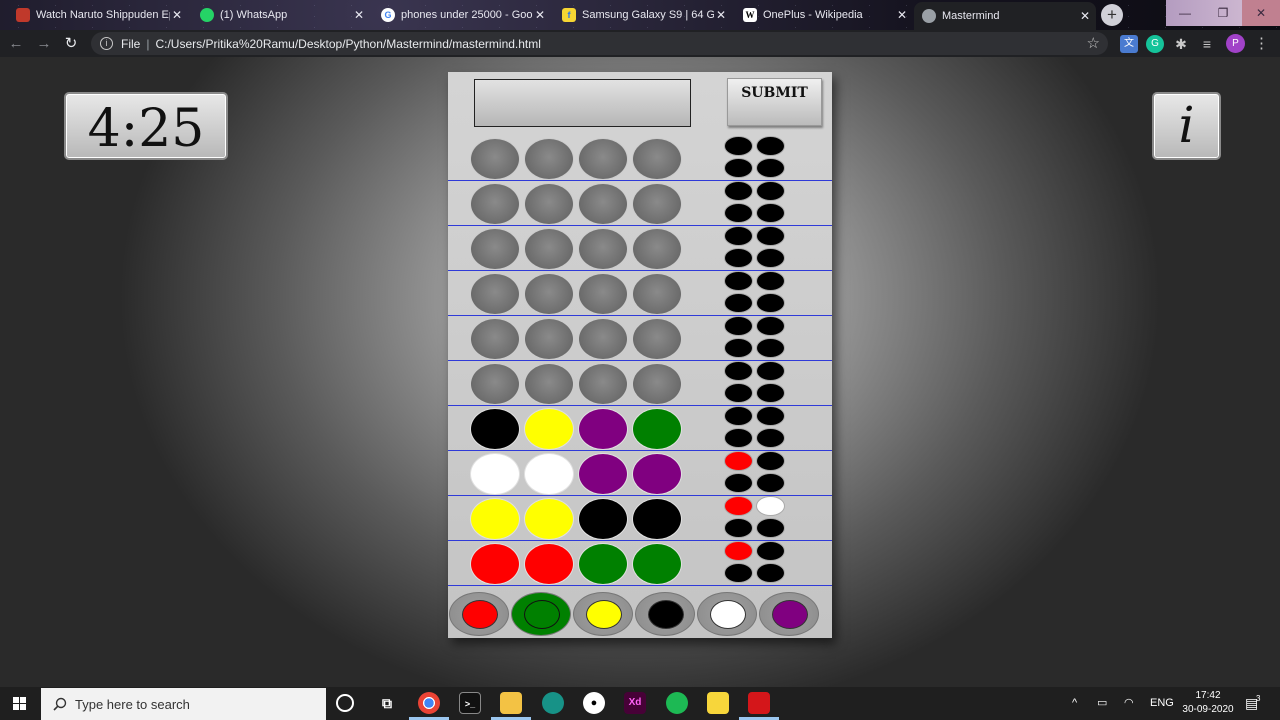  I want to click on profile-avatar: P, so click(1235, 43).